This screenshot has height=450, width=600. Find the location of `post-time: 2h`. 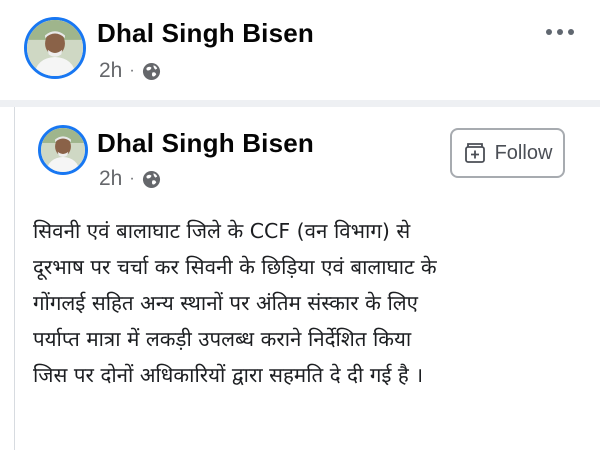

post-time: 2h is located at coordinates (110, 71).